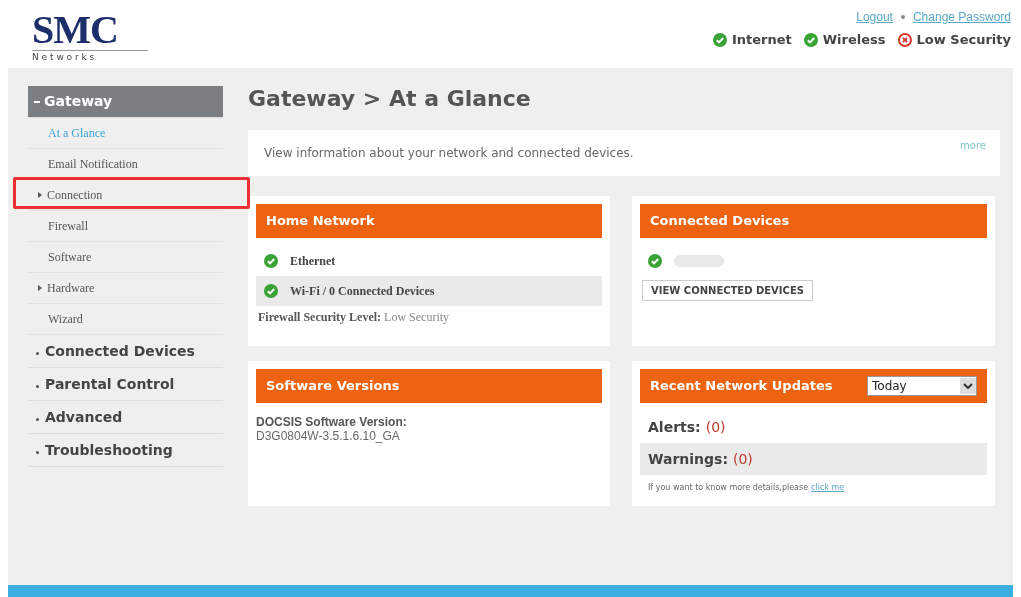  Describe the element at coordinates (125, 417) in the screenshot. I see `nav-section: Advanced` at that location.